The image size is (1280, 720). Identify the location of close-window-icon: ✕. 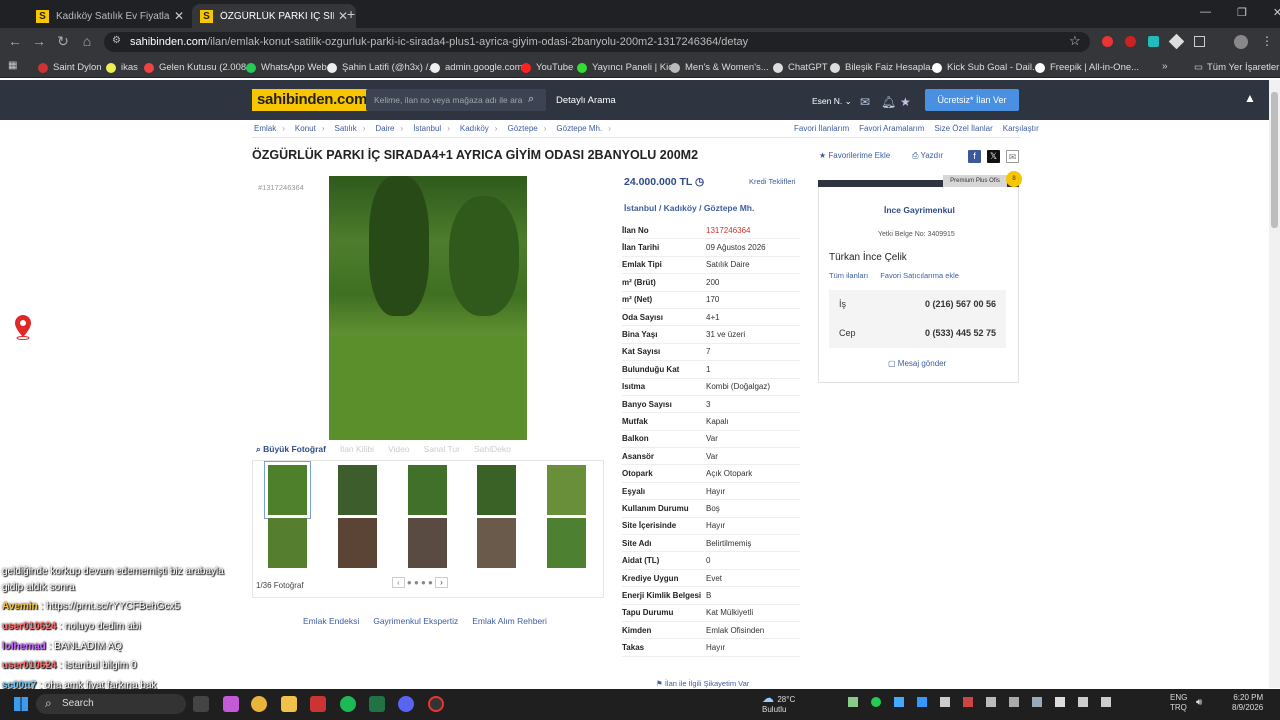
(1276, 12).